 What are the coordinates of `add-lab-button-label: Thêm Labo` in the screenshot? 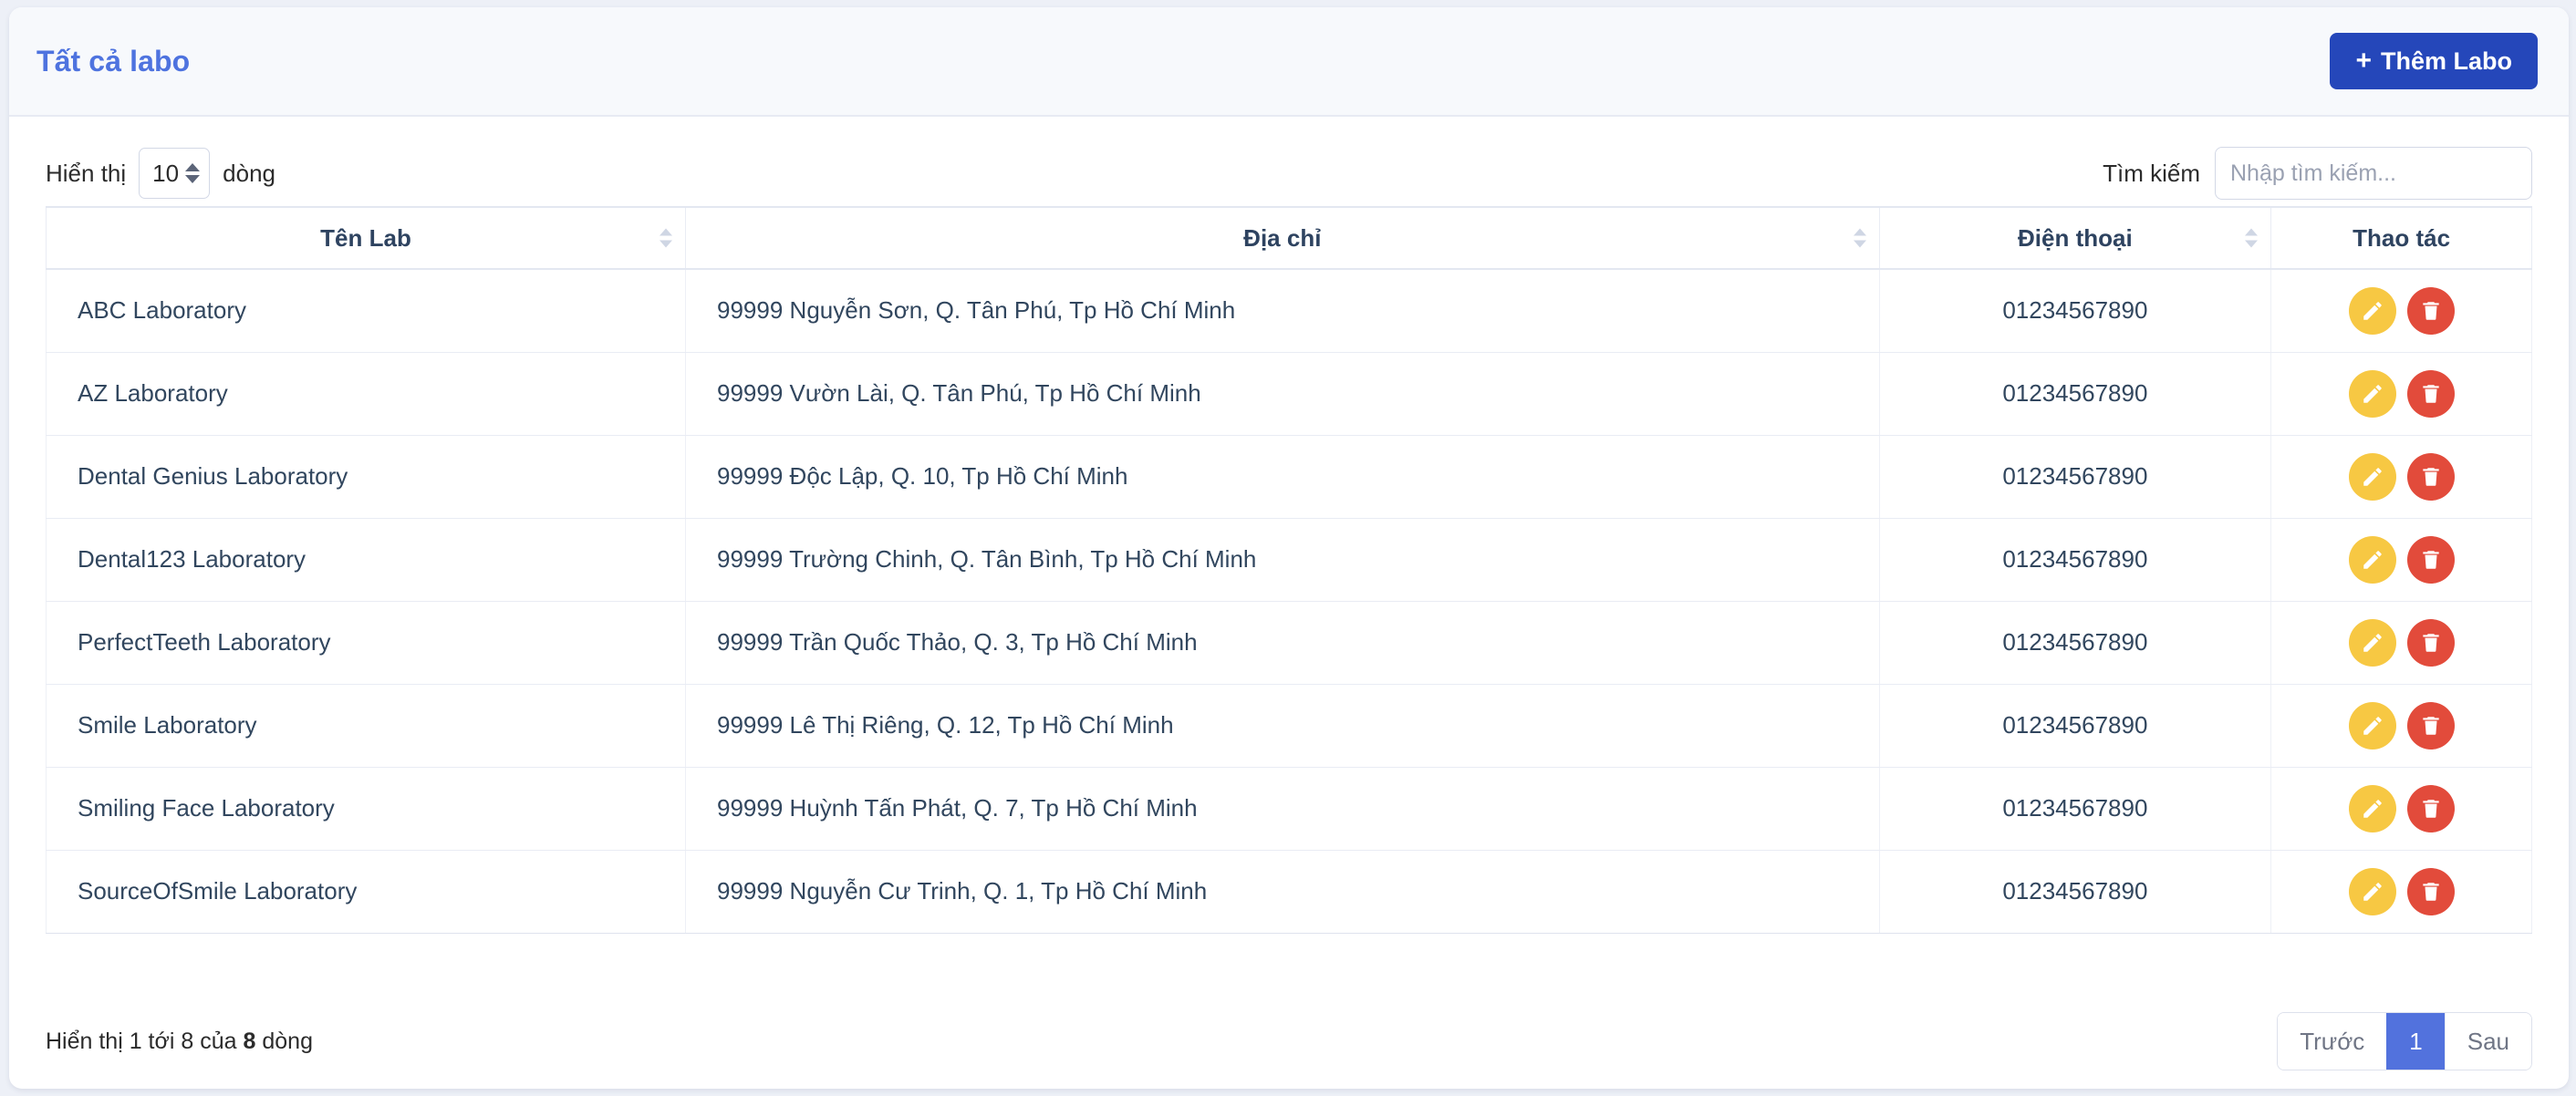 It's located at (2446, 61).